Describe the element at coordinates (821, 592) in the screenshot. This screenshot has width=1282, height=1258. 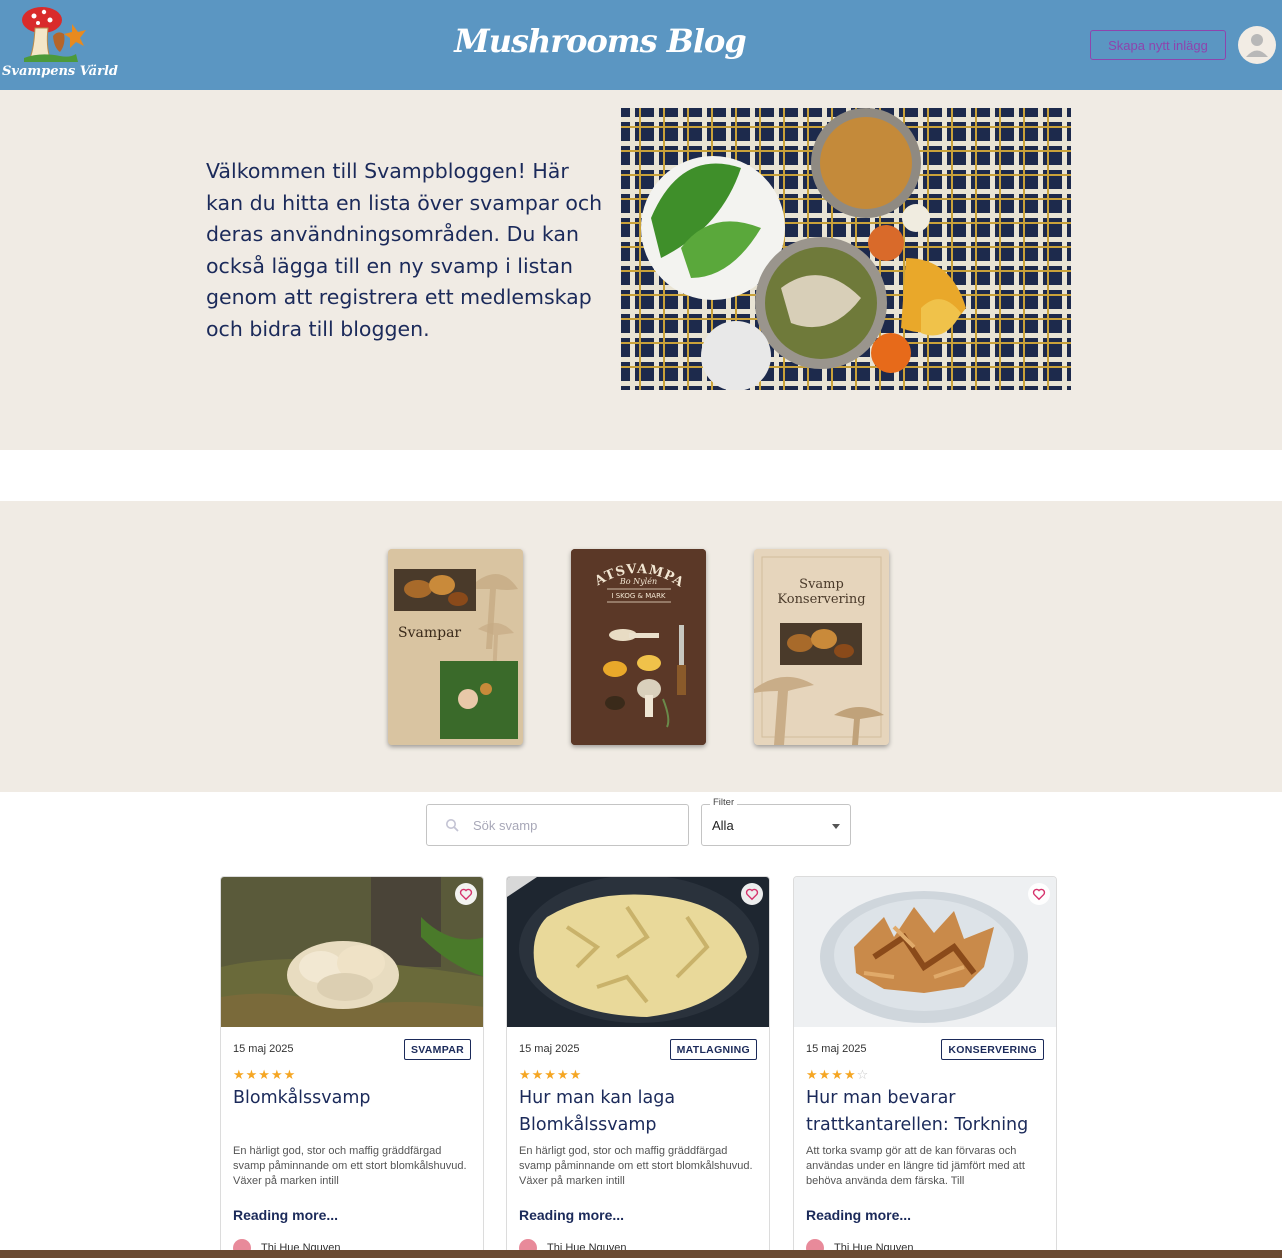
I see `book-title-konservering: Svamp Konservering` at that location.